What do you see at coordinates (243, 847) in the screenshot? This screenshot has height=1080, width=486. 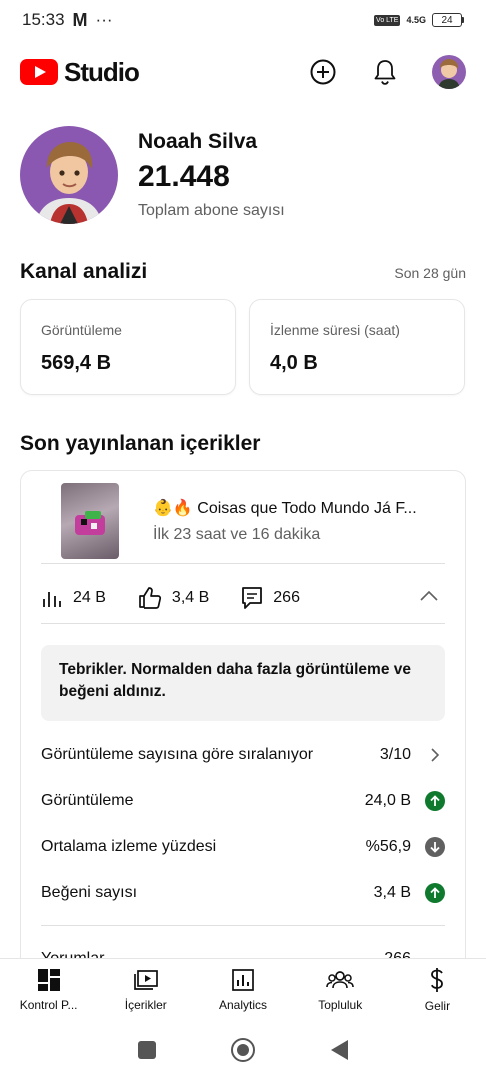 I see `avg-watch-row: Ortalama izleme yüzdesi %56,9` at bounding box center [243, 847].